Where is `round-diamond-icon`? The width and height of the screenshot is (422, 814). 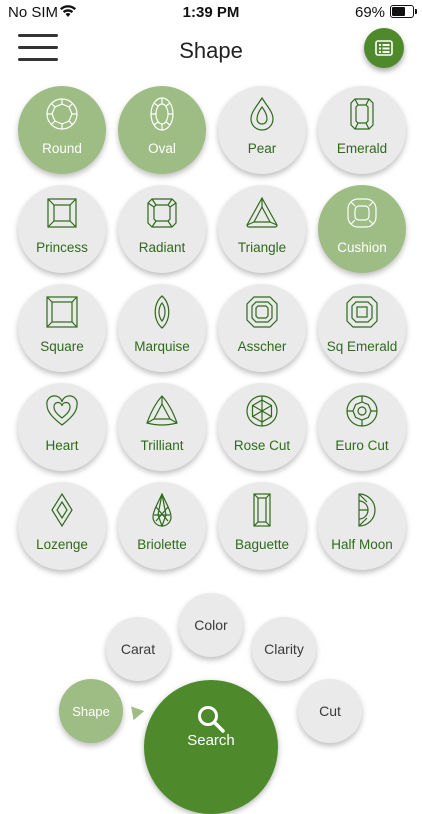
round-diamond-icon is located at coordinates (62, 114).